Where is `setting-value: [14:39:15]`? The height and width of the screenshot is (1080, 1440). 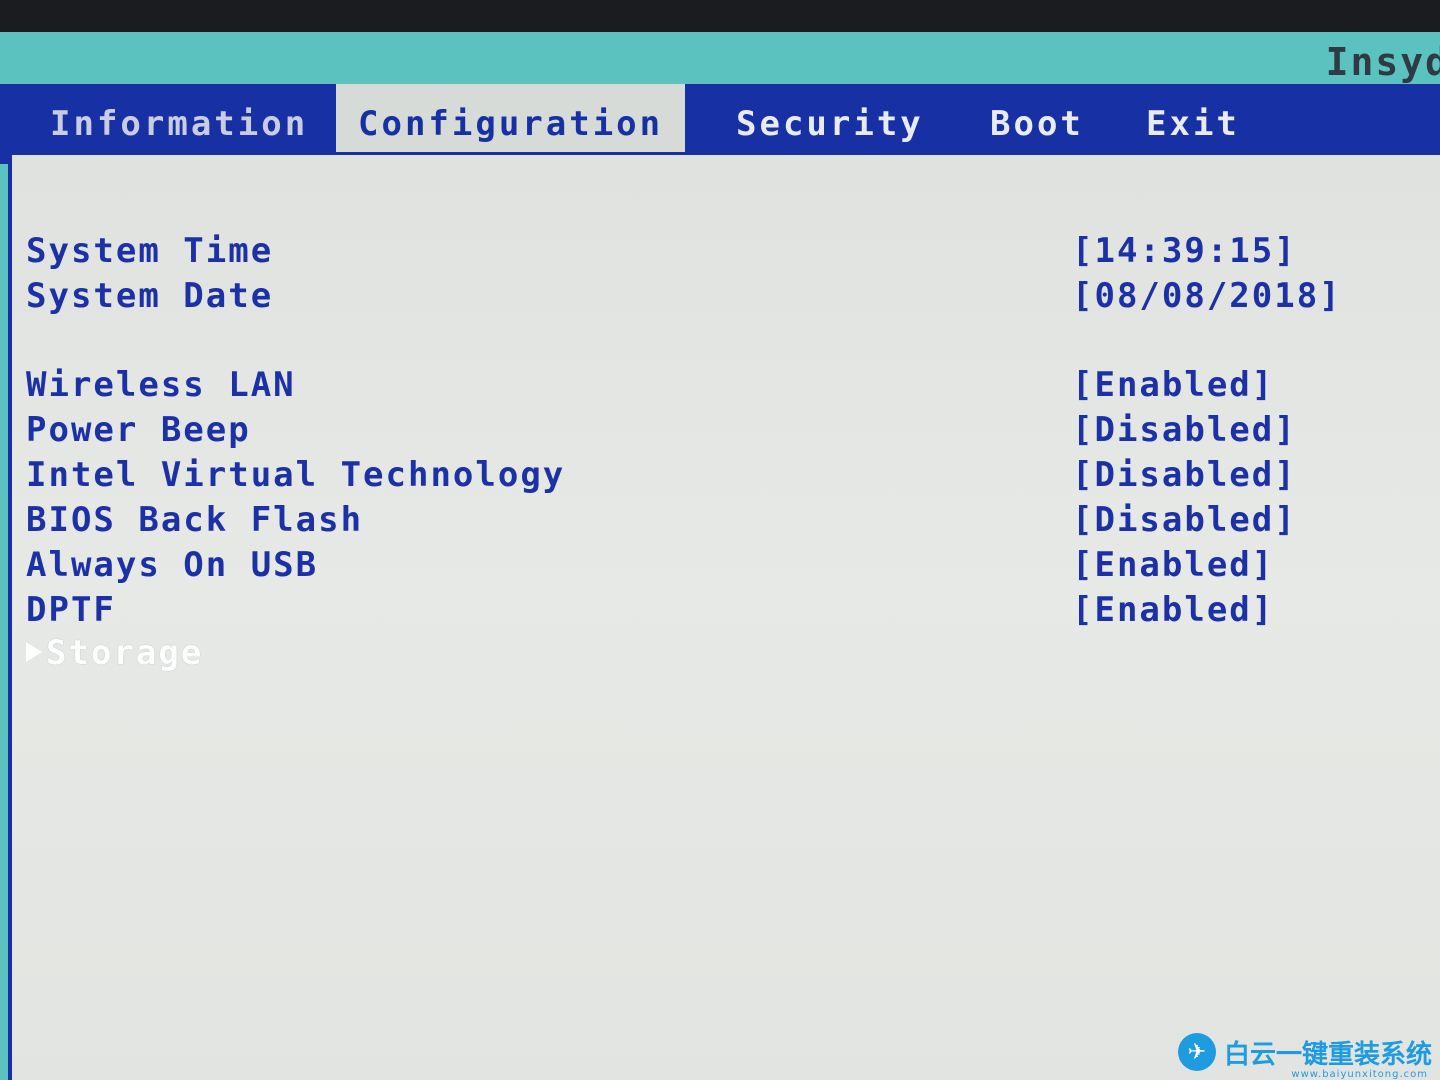 setting-value: [14:39:15] is located at coordinates (1184, 251).